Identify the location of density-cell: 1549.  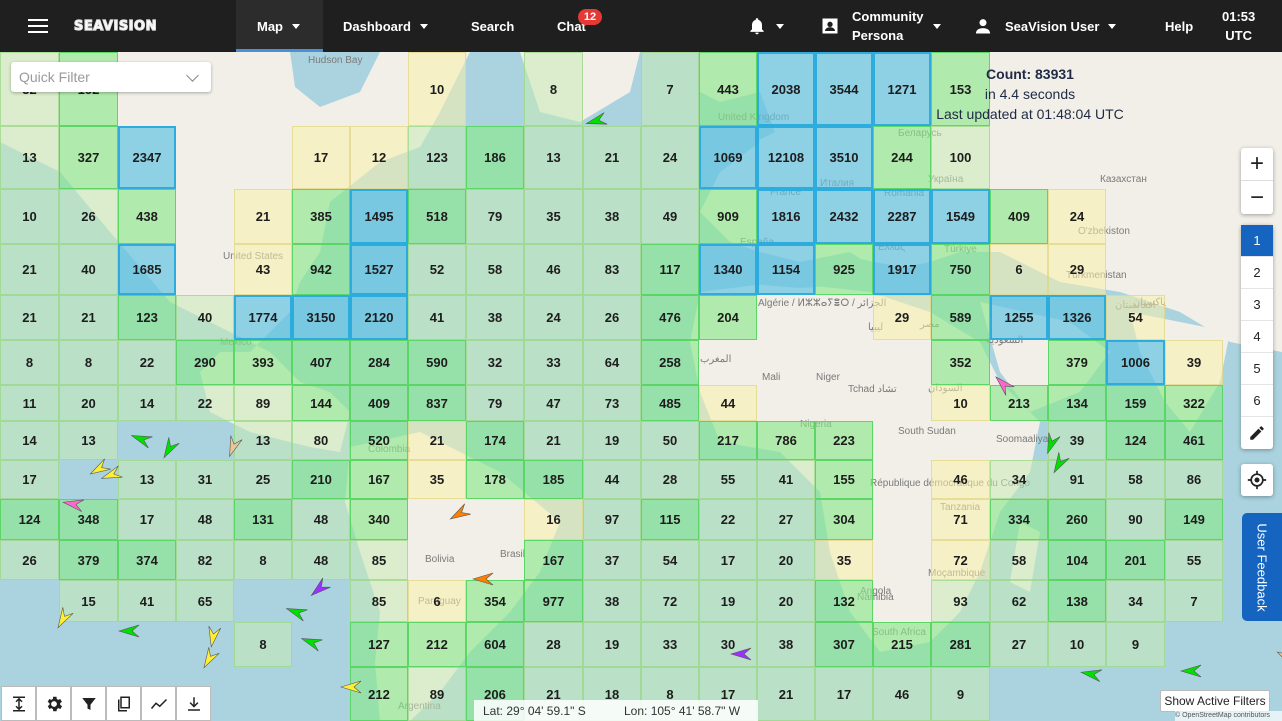
(960, 216).